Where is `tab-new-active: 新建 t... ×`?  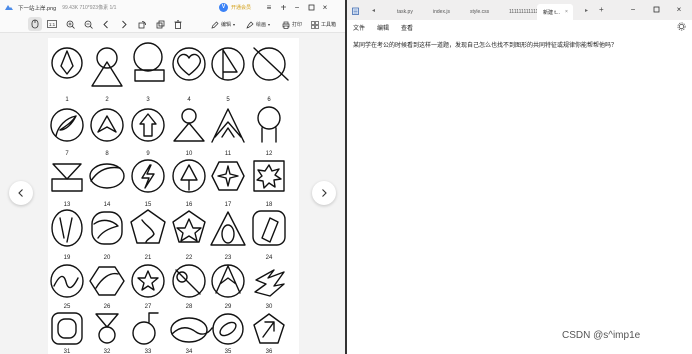
tab-new-active: 新建 t... × is located at coordinates (555, 12).